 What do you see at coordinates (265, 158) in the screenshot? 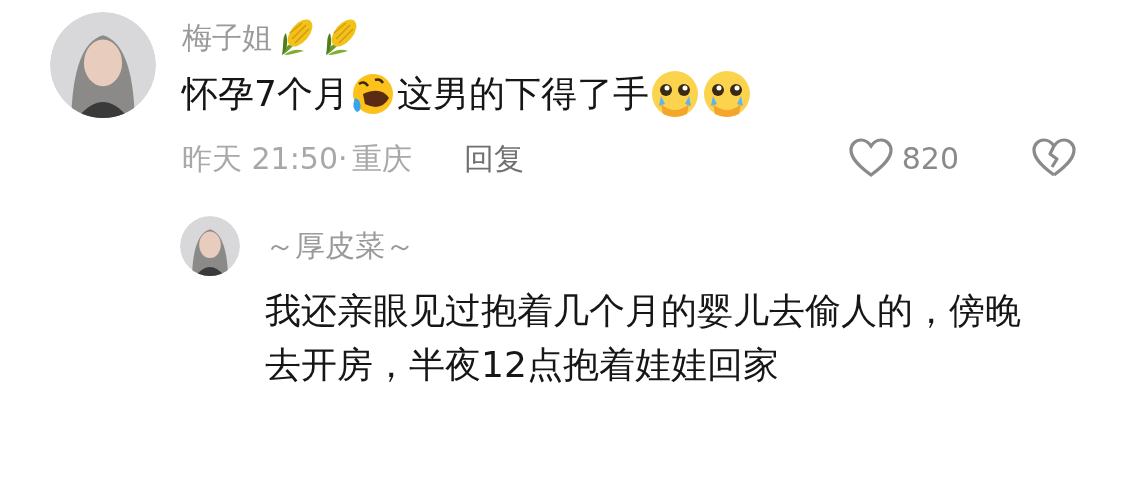
I see `comment-time: 昨天 21:50·` at bounding box center [265, 158].